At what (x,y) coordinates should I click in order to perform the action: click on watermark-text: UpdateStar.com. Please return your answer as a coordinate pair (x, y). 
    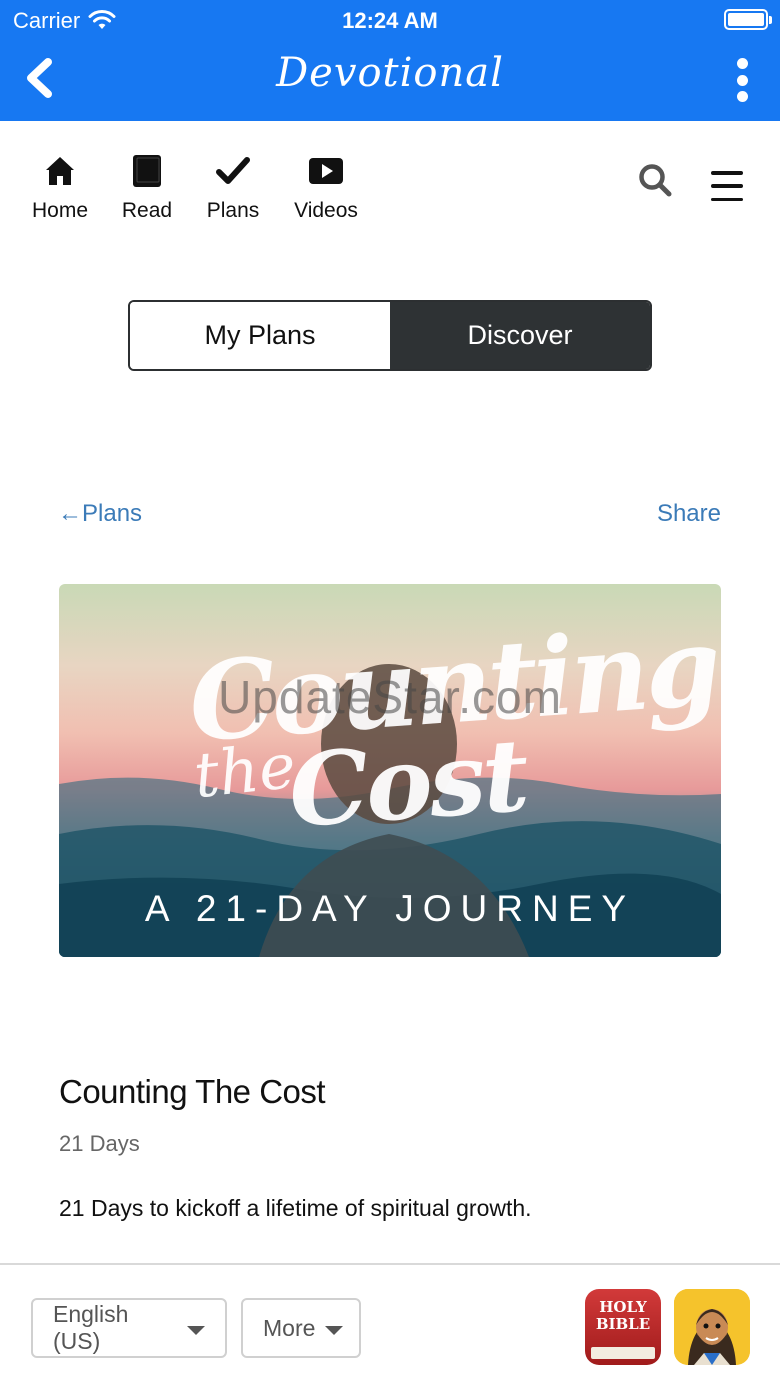
    Looking at the image, I should click on (390, 697).